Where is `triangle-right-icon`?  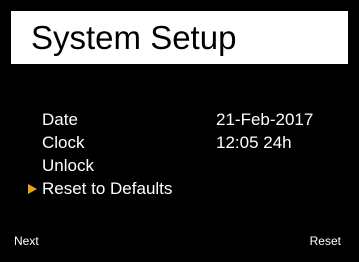 triangle-right-icon is located at coordinates (32, 189).